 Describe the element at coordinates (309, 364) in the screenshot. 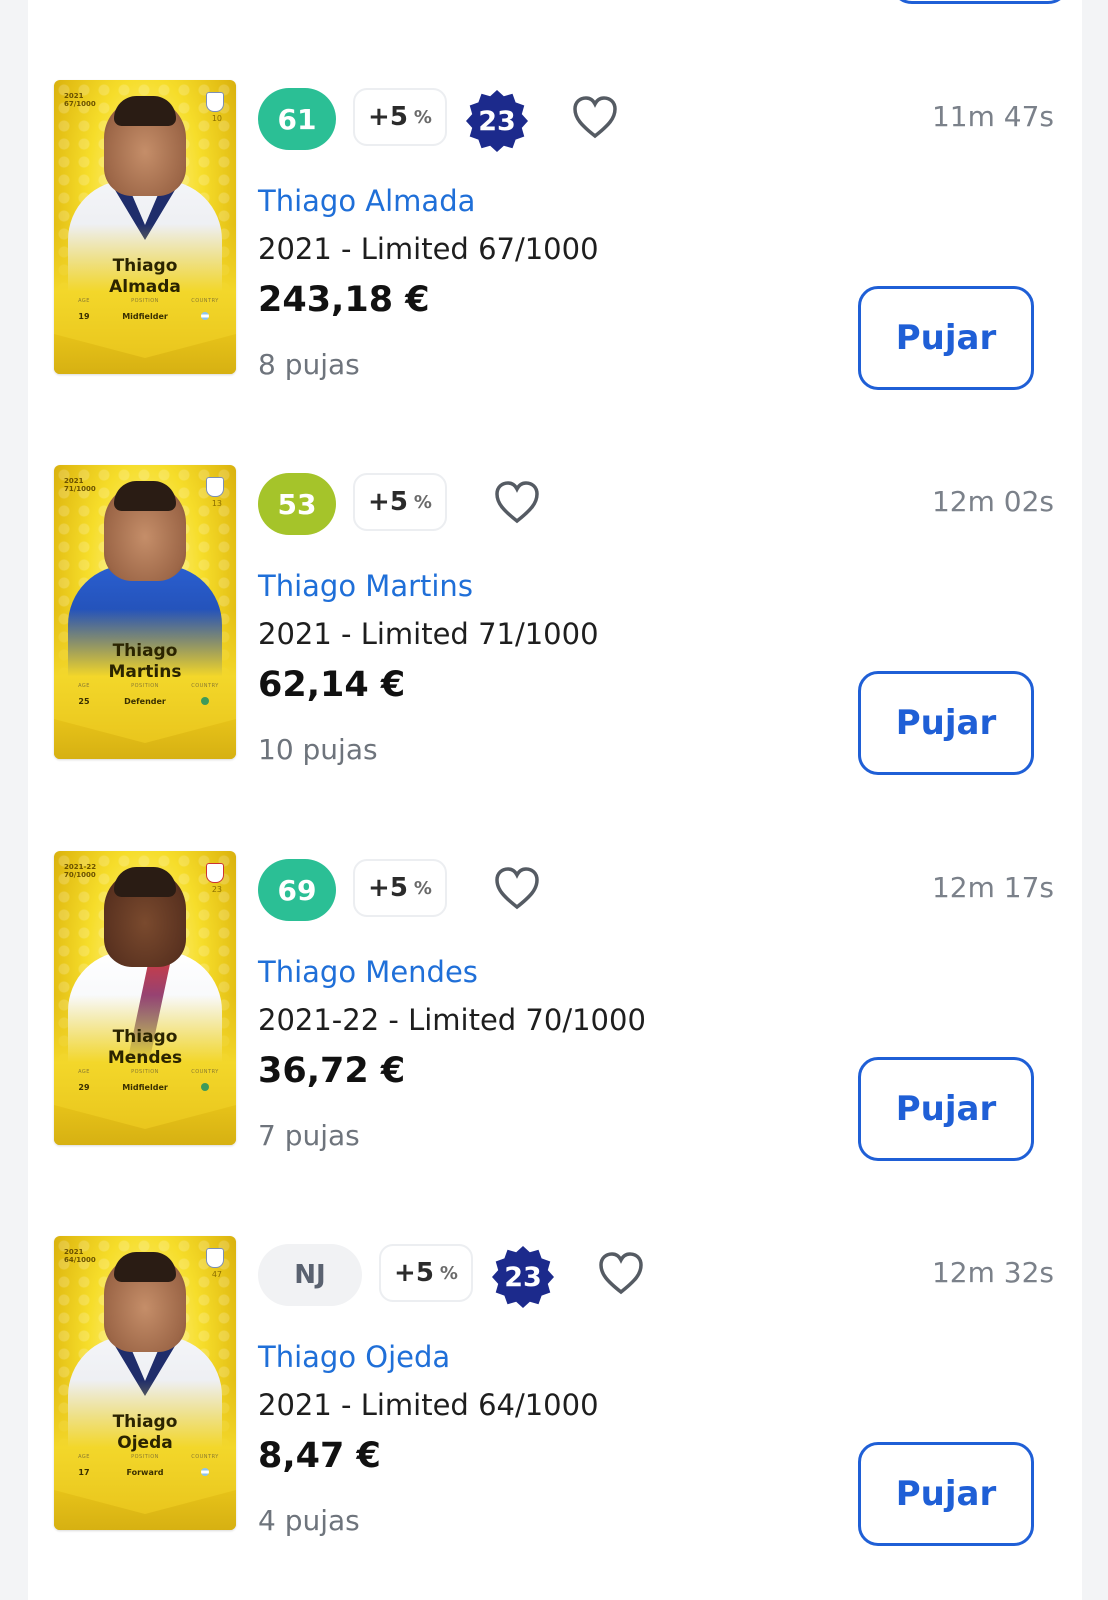

I see `bid-count: 8 pujas` at that location.